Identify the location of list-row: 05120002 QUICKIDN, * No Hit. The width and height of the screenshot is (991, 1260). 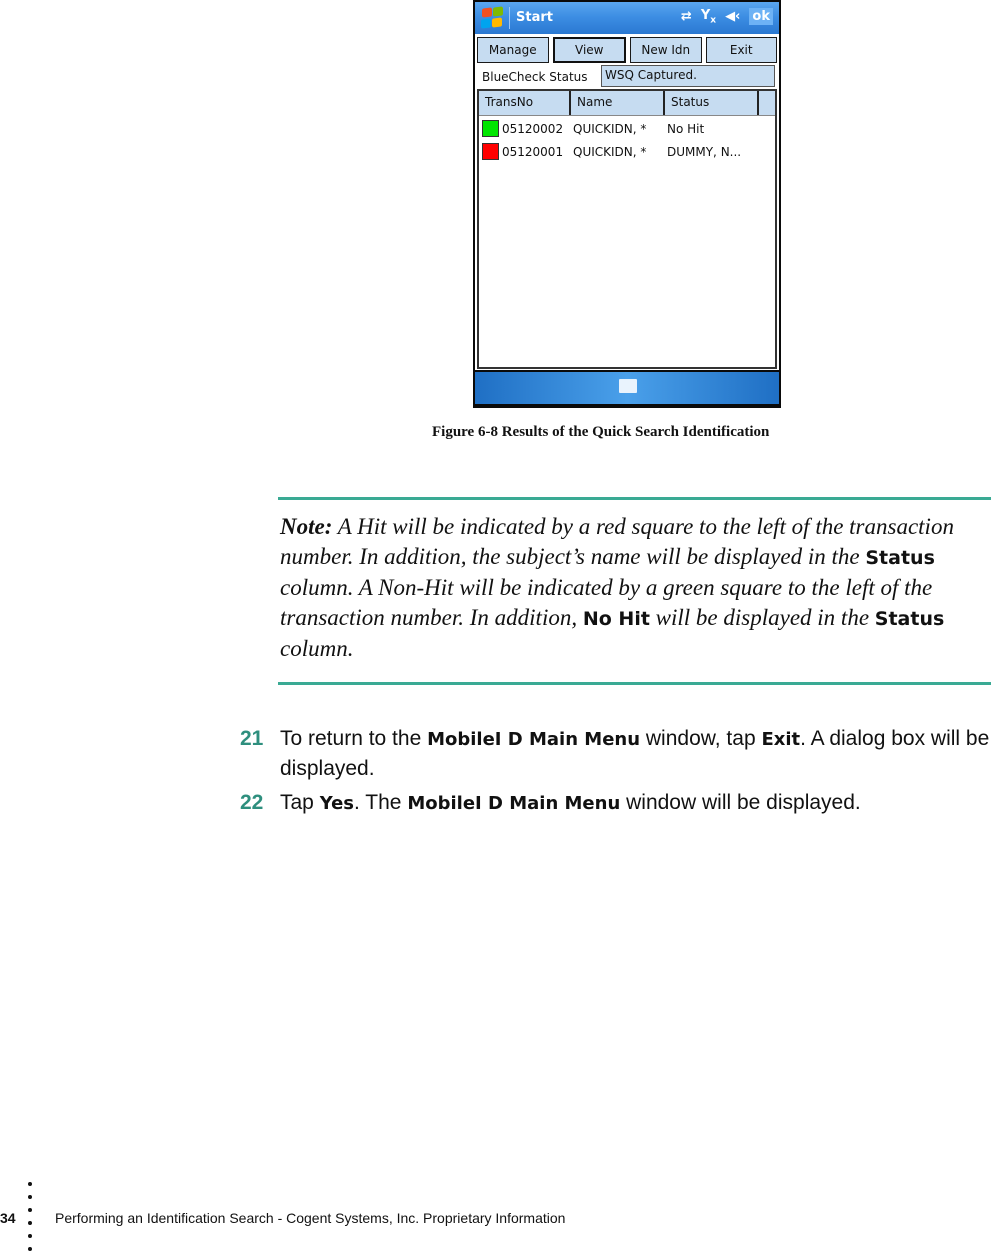
(627, 128).